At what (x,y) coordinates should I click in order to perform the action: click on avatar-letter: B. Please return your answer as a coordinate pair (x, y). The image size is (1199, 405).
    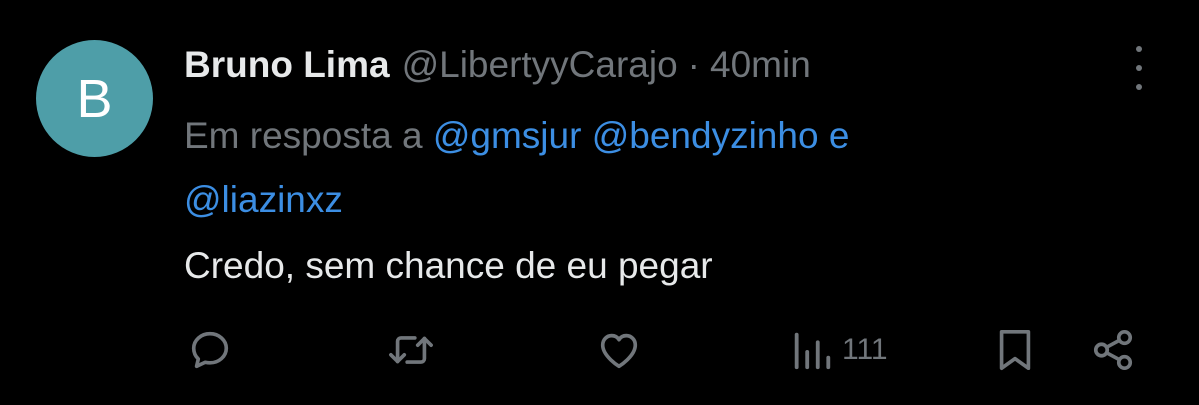
    Looking at the image, I should click on (94, 98).